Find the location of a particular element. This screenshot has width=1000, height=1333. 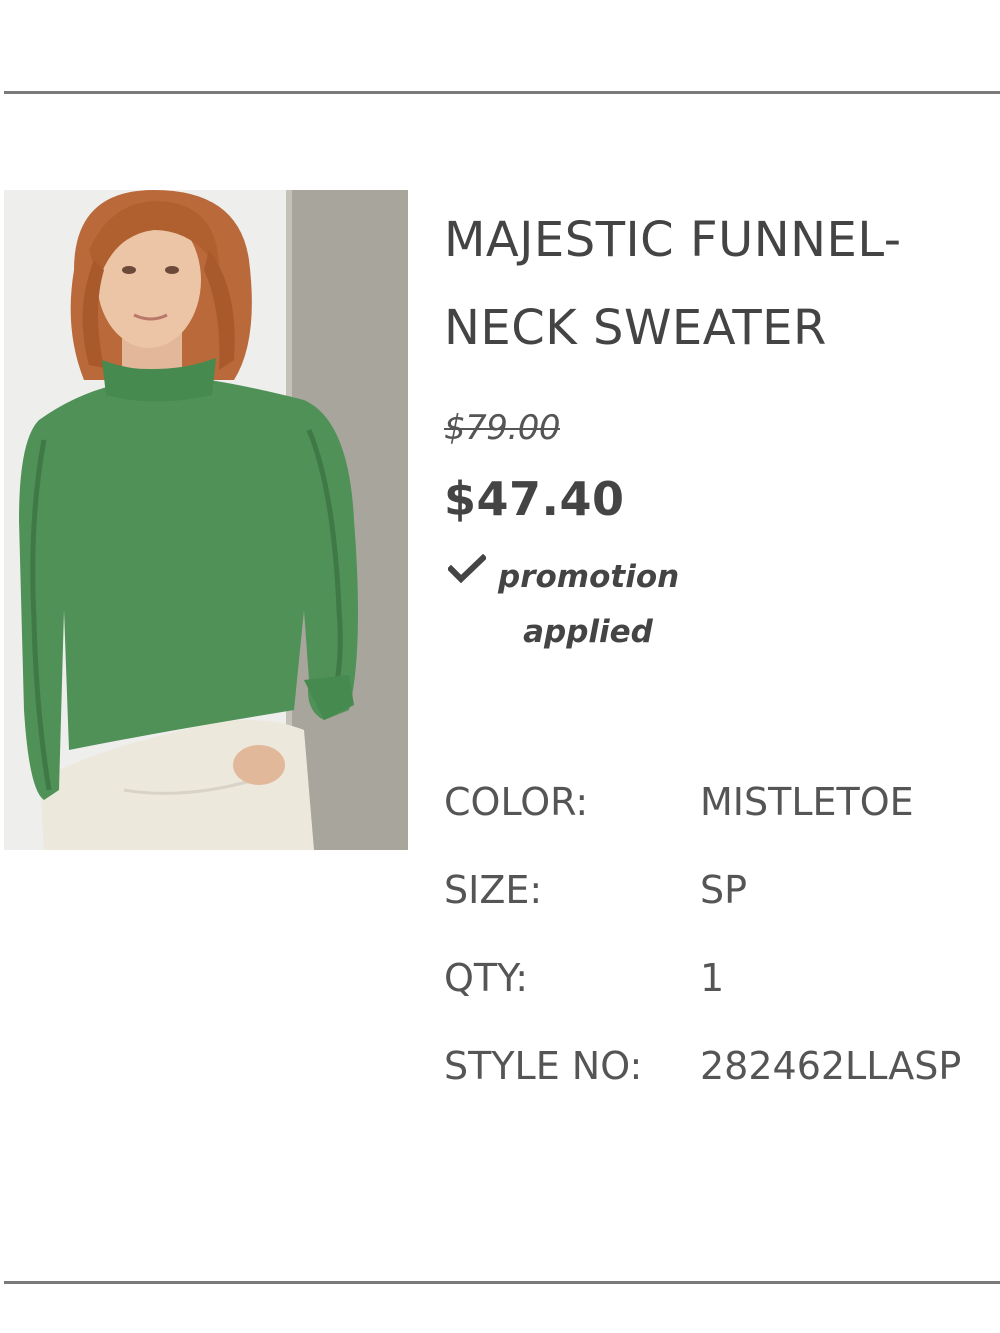

style-no-value: 282462LLASP is located at coordinates (831, 1066).